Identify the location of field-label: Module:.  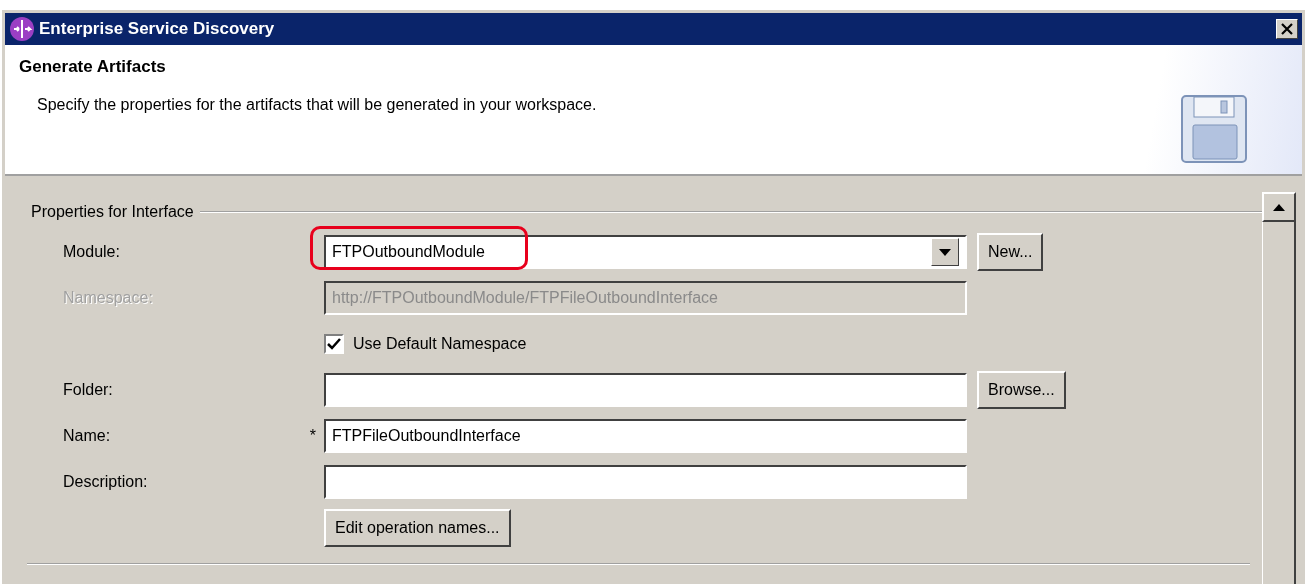
(91, 252).